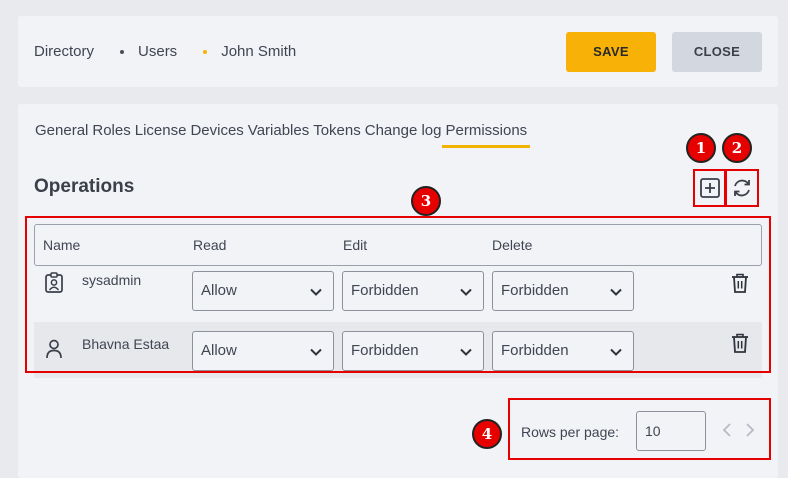  I want to click on breadcrumb-separator, so click(122, 51).